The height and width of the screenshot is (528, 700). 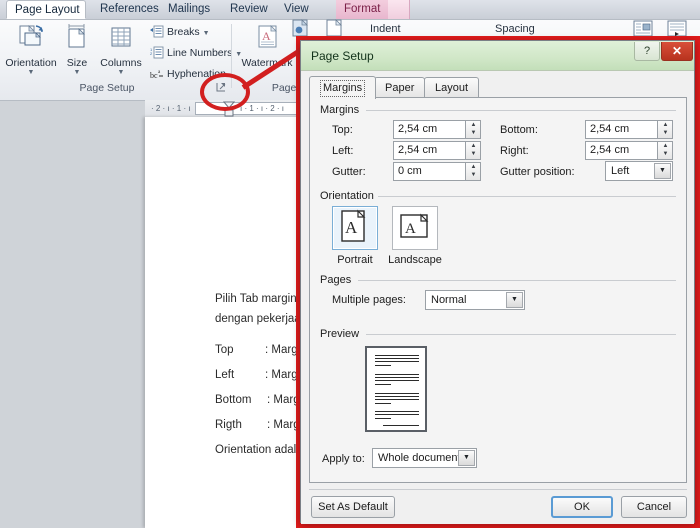 I want to click on gutter-spin-down-icon: ▼, so click(x=473, y=175).